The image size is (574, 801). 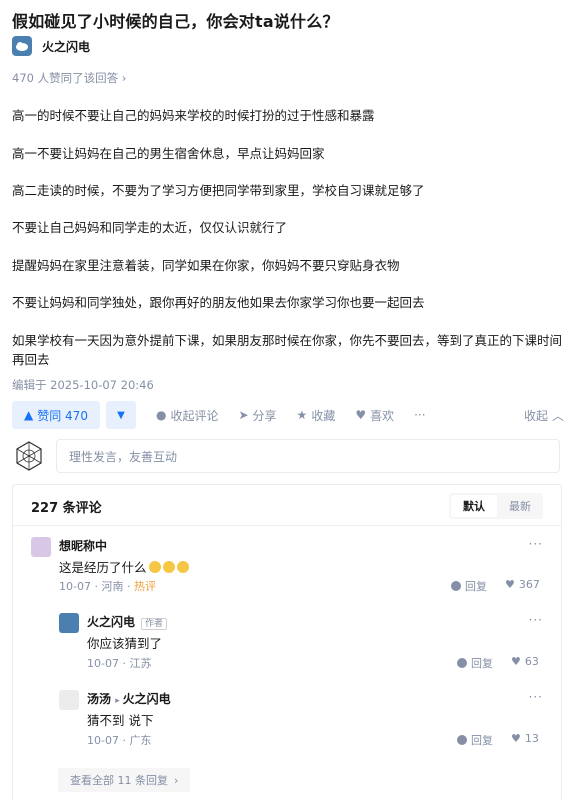 What do you see at coordinates (140, 663) in the screenshot?
I see `comment-location: 江苏` at bounding box center [140, 663].